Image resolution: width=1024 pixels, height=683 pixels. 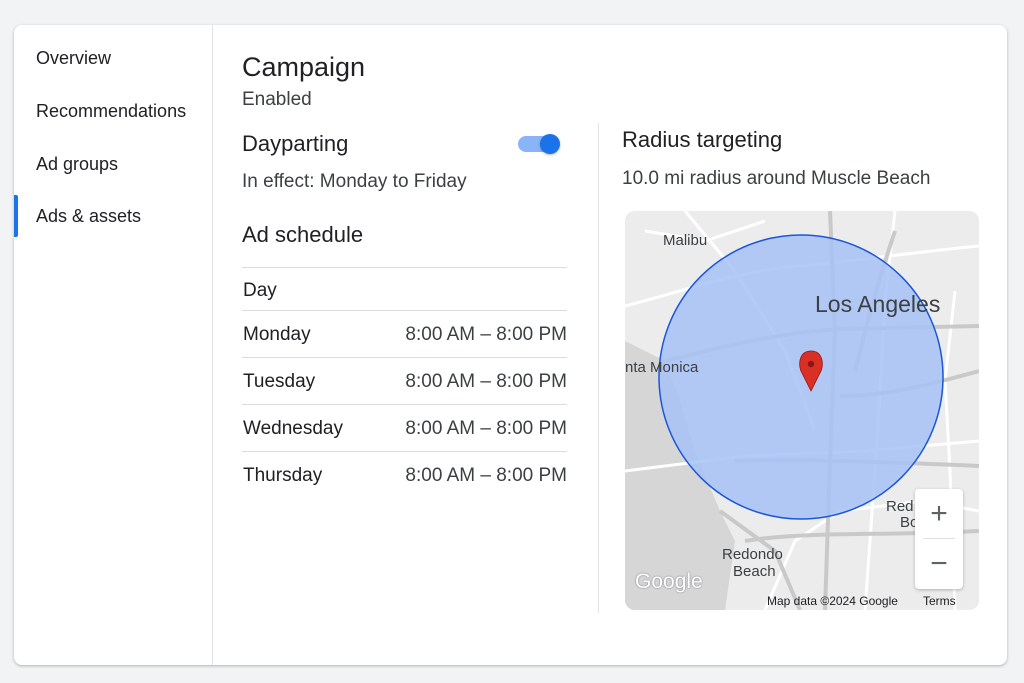 I want to click on table-row: Wednesday 8:00 AM – 8:00 PM, so click(x=404, y=428).